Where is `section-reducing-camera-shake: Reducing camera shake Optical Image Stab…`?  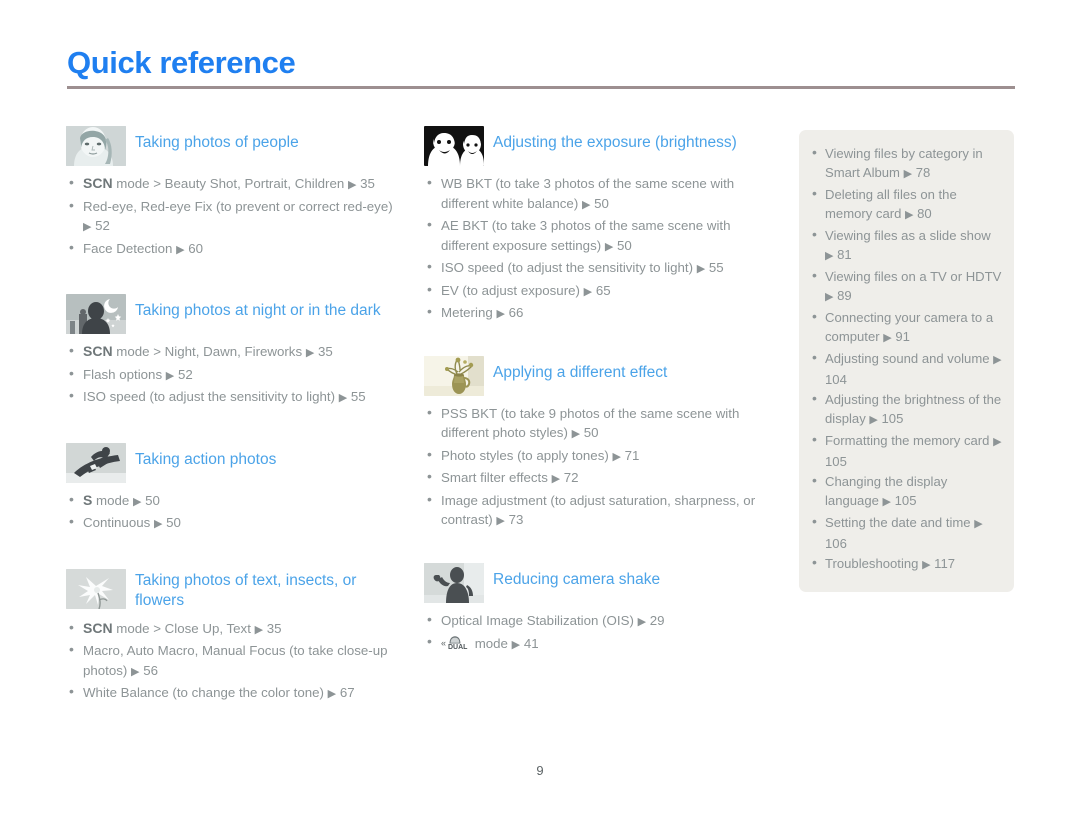
section-reducing-camera-shake: Reducing camera shake Optical Image Stab… is located at coordinates (596, 609).